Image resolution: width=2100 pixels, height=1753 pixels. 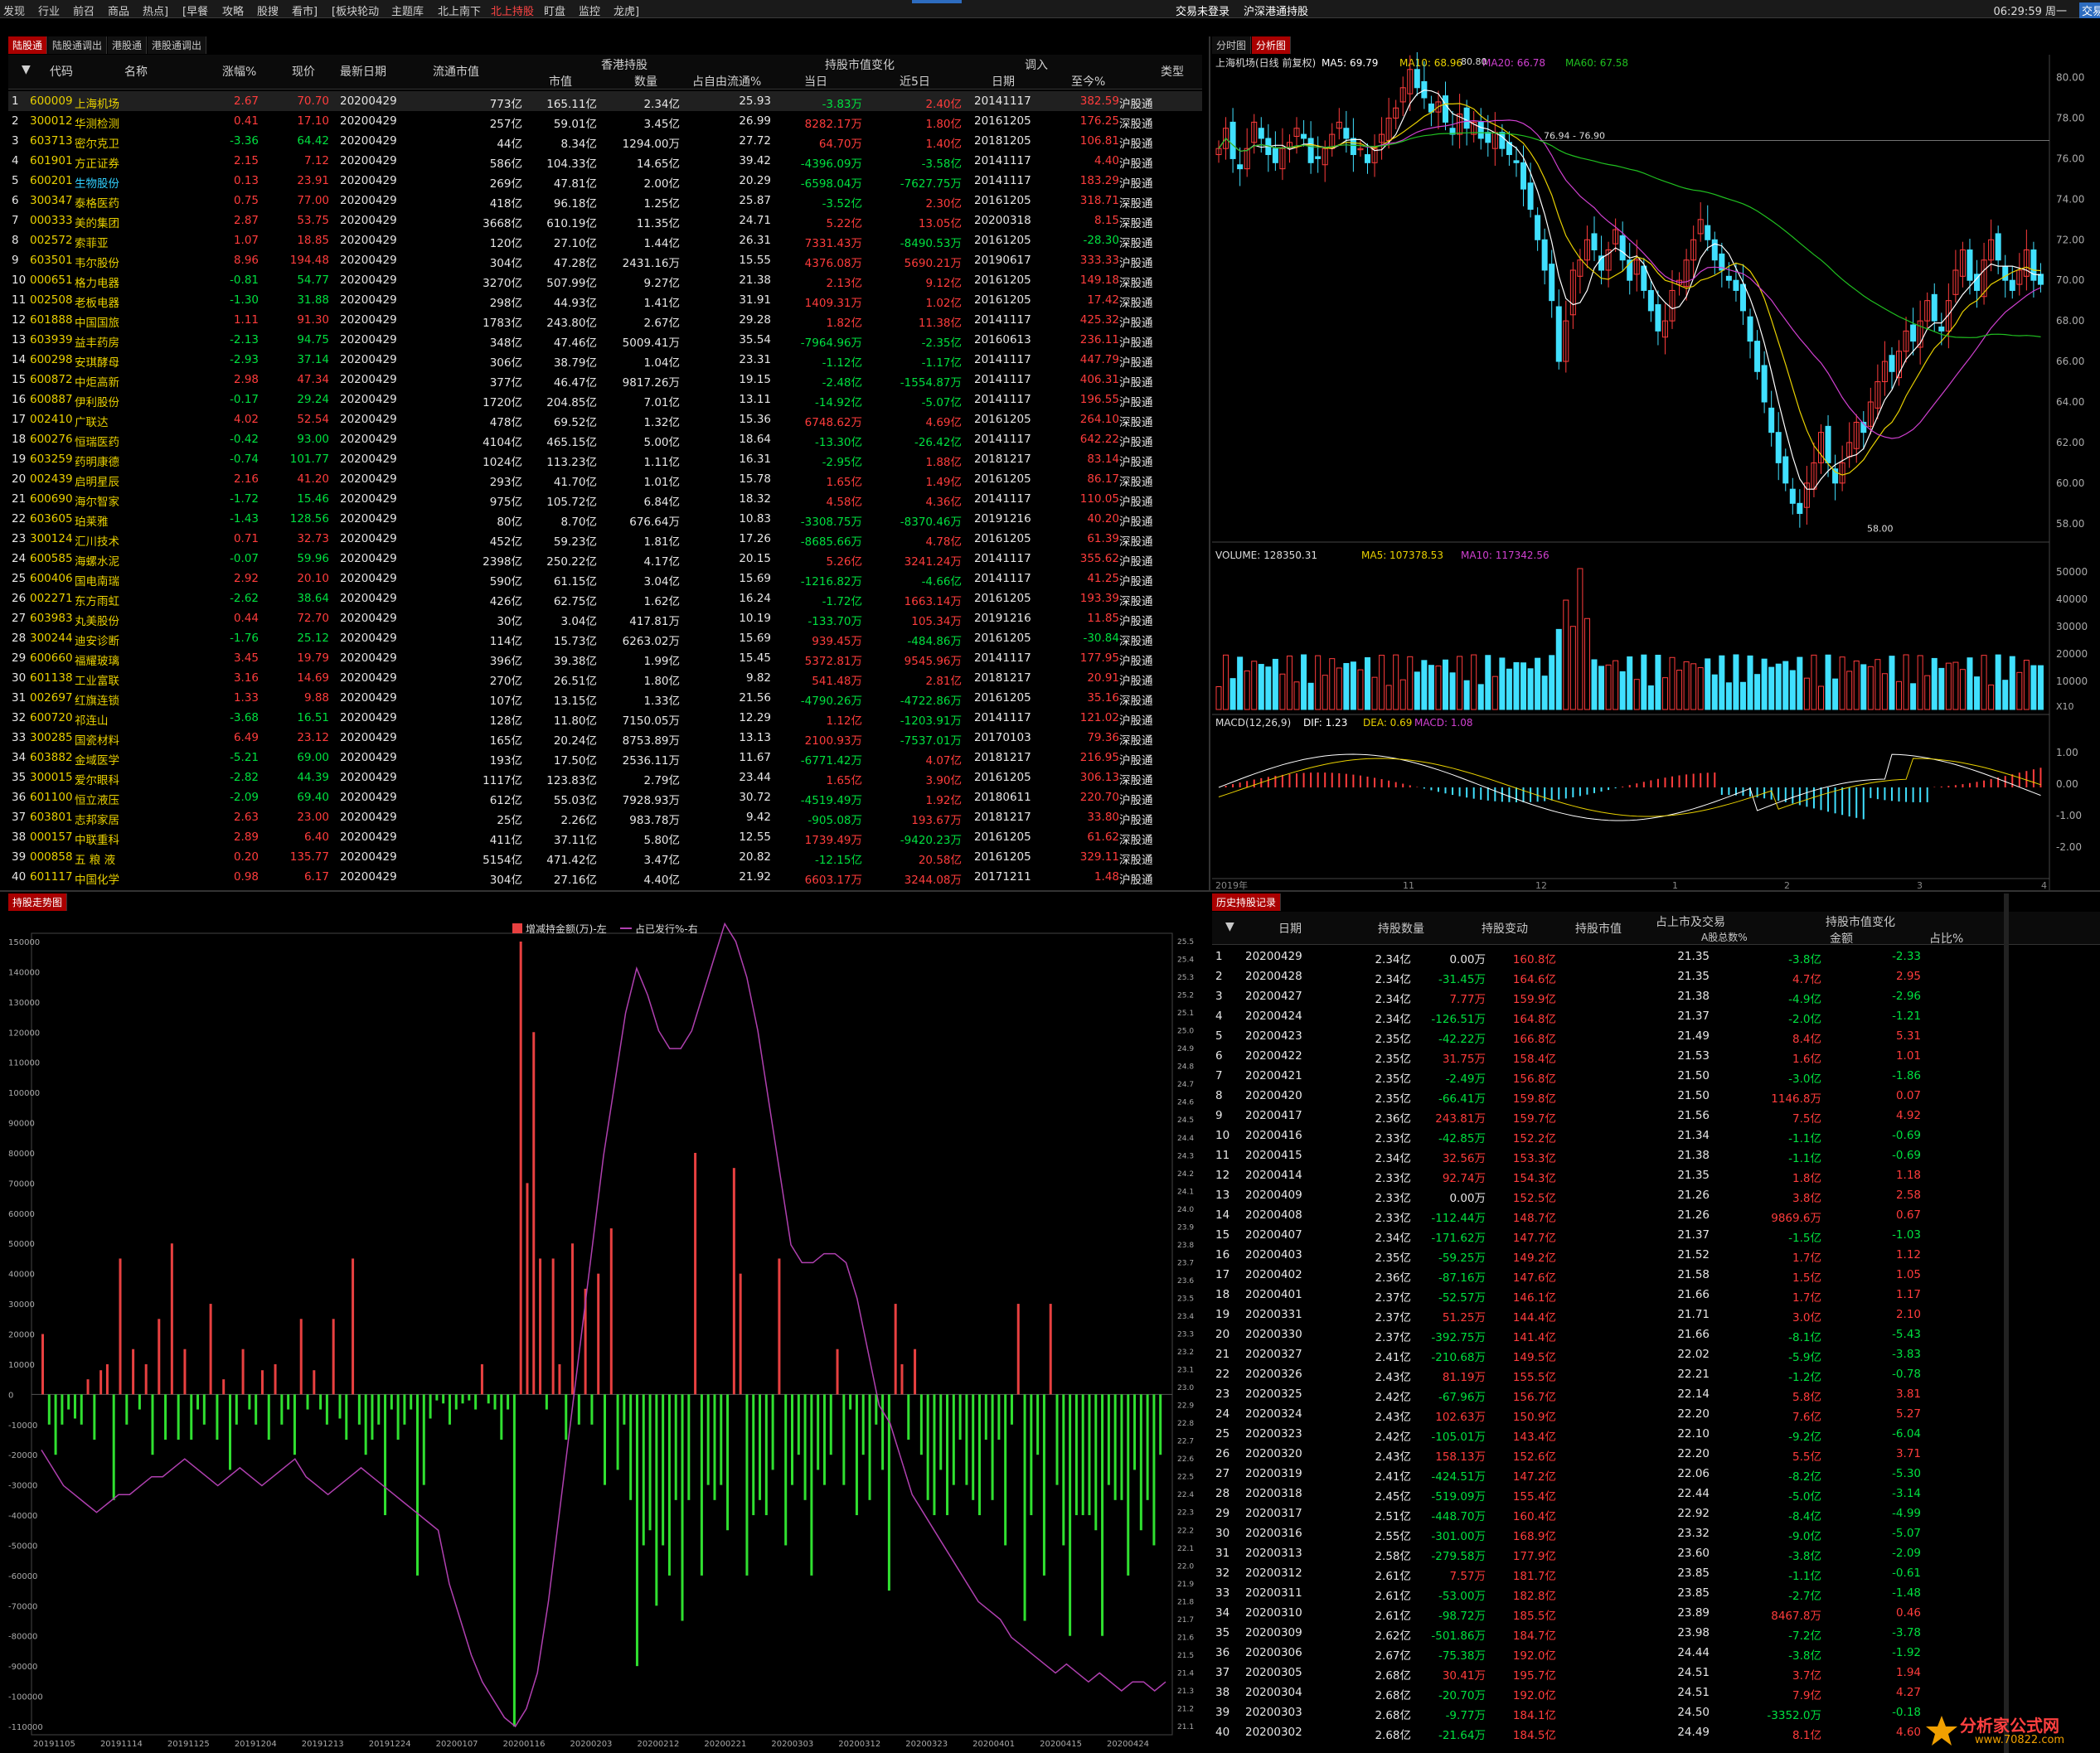 I want to click on menu-item-strategy: 攻略, so click(x=233, y=10).